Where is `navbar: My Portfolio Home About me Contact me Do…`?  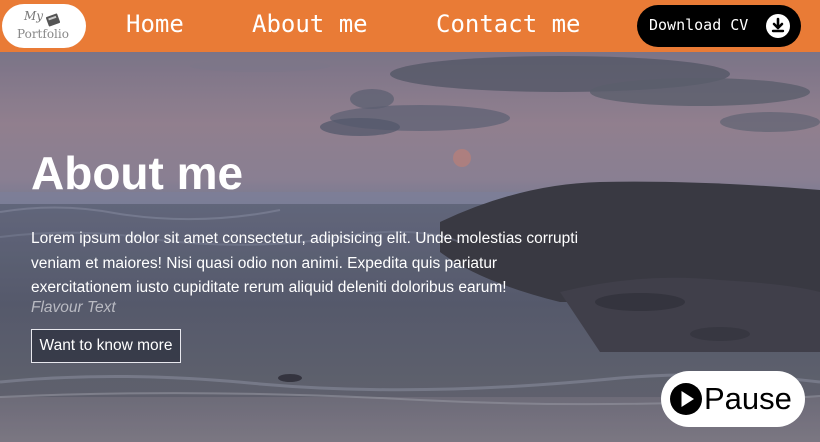
navbar: My Portfolio Home About me Contact me Do… is located at coordinates (410, 26).